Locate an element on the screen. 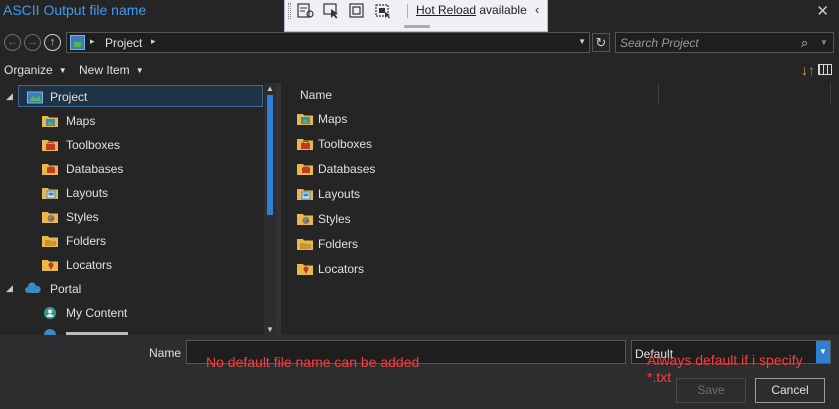 This screenshot has height=409, width=839. tree-item-label: Locators is located at coordinates (89, 265).